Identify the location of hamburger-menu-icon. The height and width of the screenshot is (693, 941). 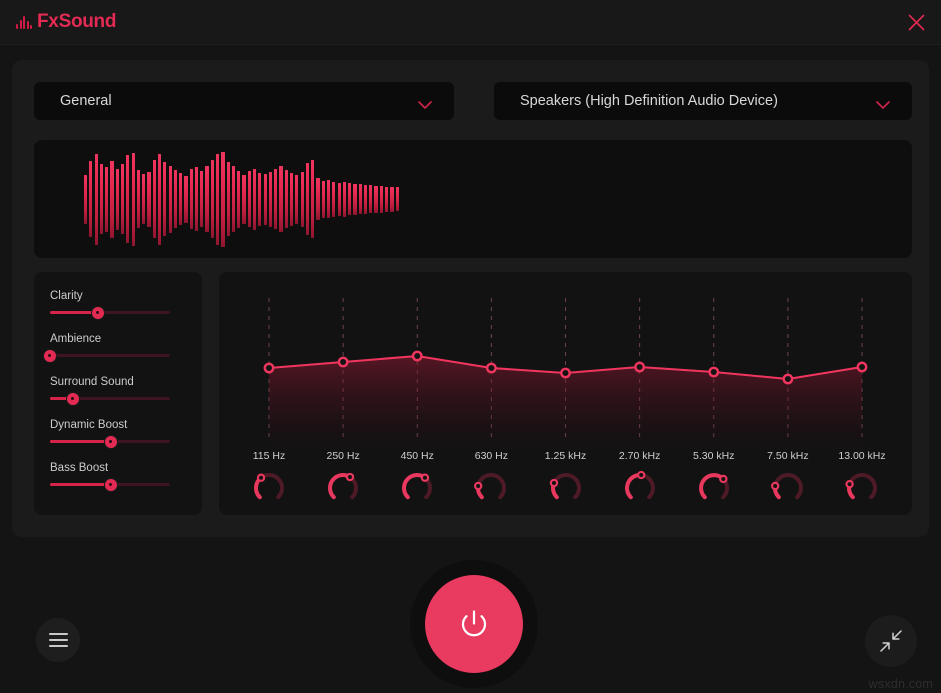
(58, 640).